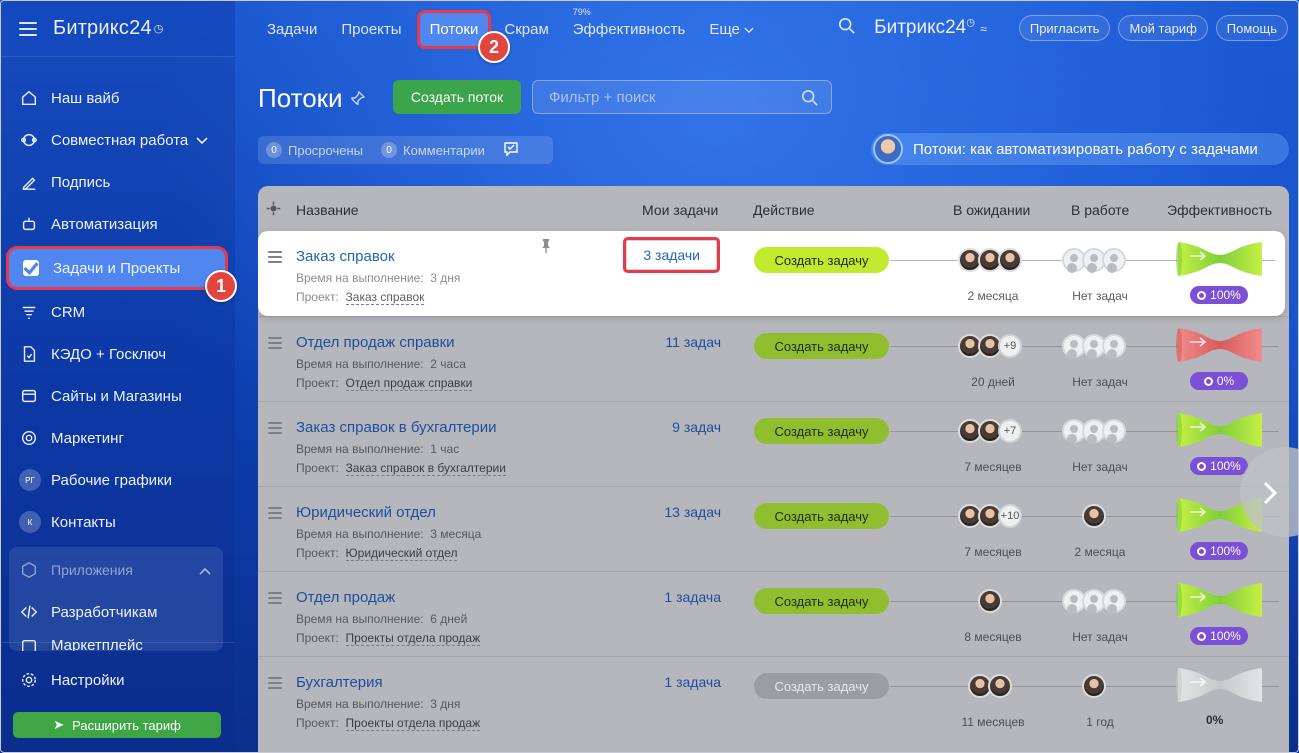 The height and width of the screenshot is (753, 1299). What do you see at coordinates (511, 150) in the screenshot?
I see `chat-check-icon` at bounding box center [511, 150].